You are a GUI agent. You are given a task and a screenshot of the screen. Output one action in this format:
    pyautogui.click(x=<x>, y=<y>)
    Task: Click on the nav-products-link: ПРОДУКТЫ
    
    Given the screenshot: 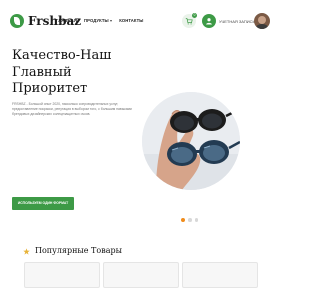 What is the action you would take?
    pyautogui.click(x=98, y=21)
    